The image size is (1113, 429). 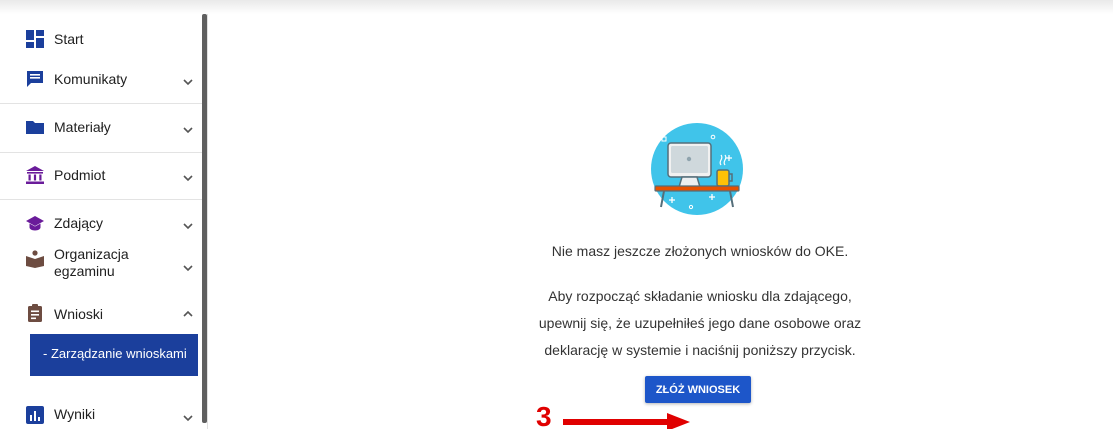 I want to click on sidebar-item-label: Podmiot, so click(x=80, y=175).